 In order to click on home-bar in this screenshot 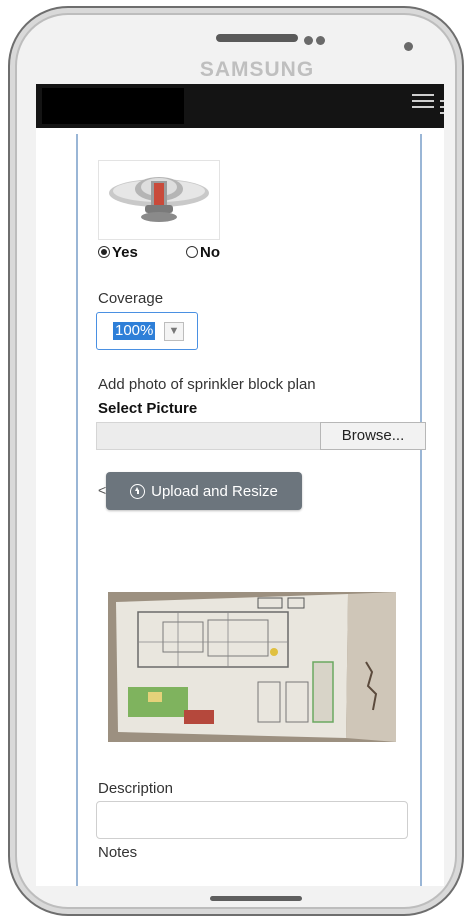, I will do `click(256, 898)`.